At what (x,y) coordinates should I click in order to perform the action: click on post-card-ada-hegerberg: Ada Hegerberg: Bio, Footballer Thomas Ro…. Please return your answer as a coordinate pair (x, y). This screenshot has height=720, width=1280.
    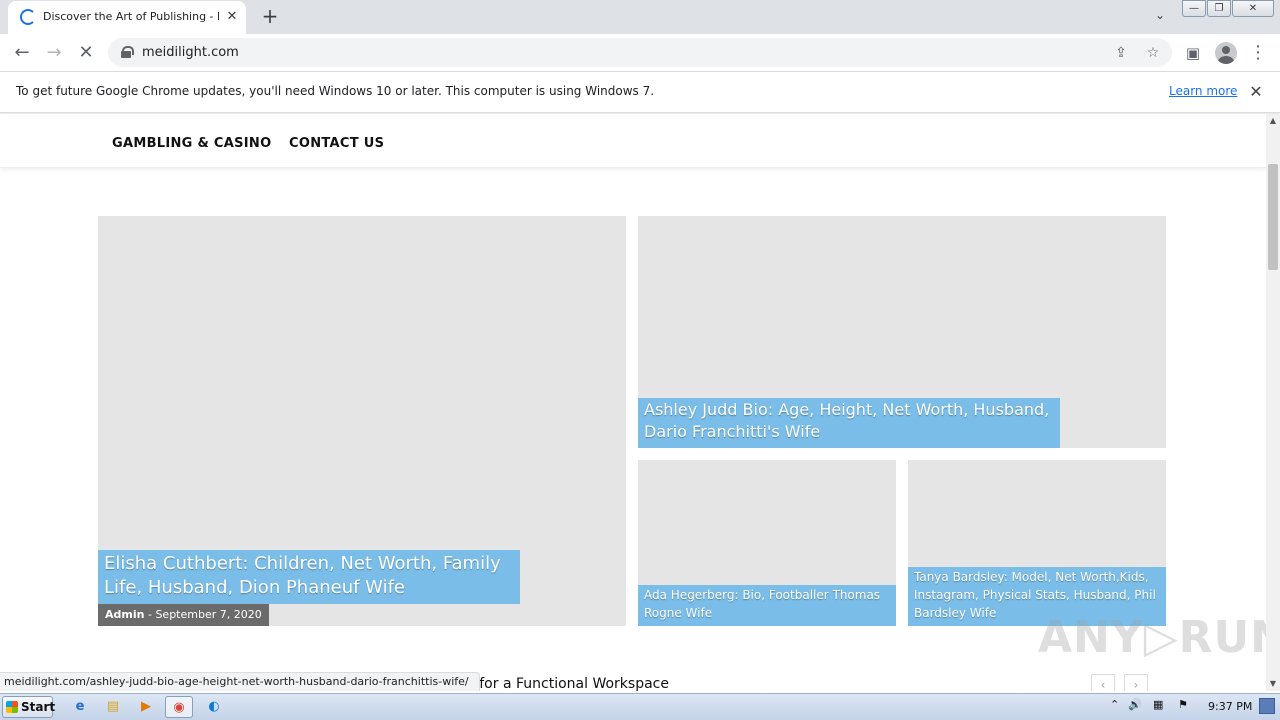
    Looking at the image, I should click on (767, 543).